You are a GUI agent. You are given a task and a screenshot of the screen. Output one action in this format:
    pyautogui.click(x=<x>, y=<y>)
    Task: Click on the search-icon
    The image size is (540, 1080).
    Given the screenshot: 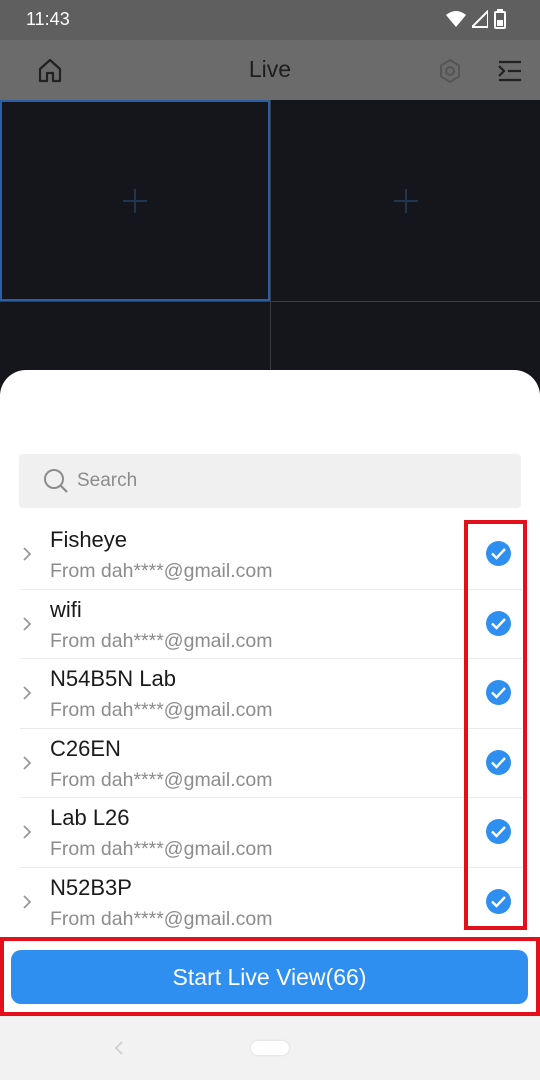 What is the action you would take?
    pyautogui.click(x=56, y=481)
    